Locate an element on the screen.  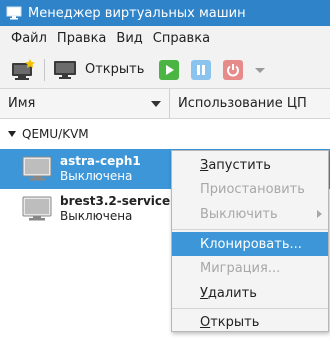
menu-item-delete: Удалить is located at coordinates (250, 293).